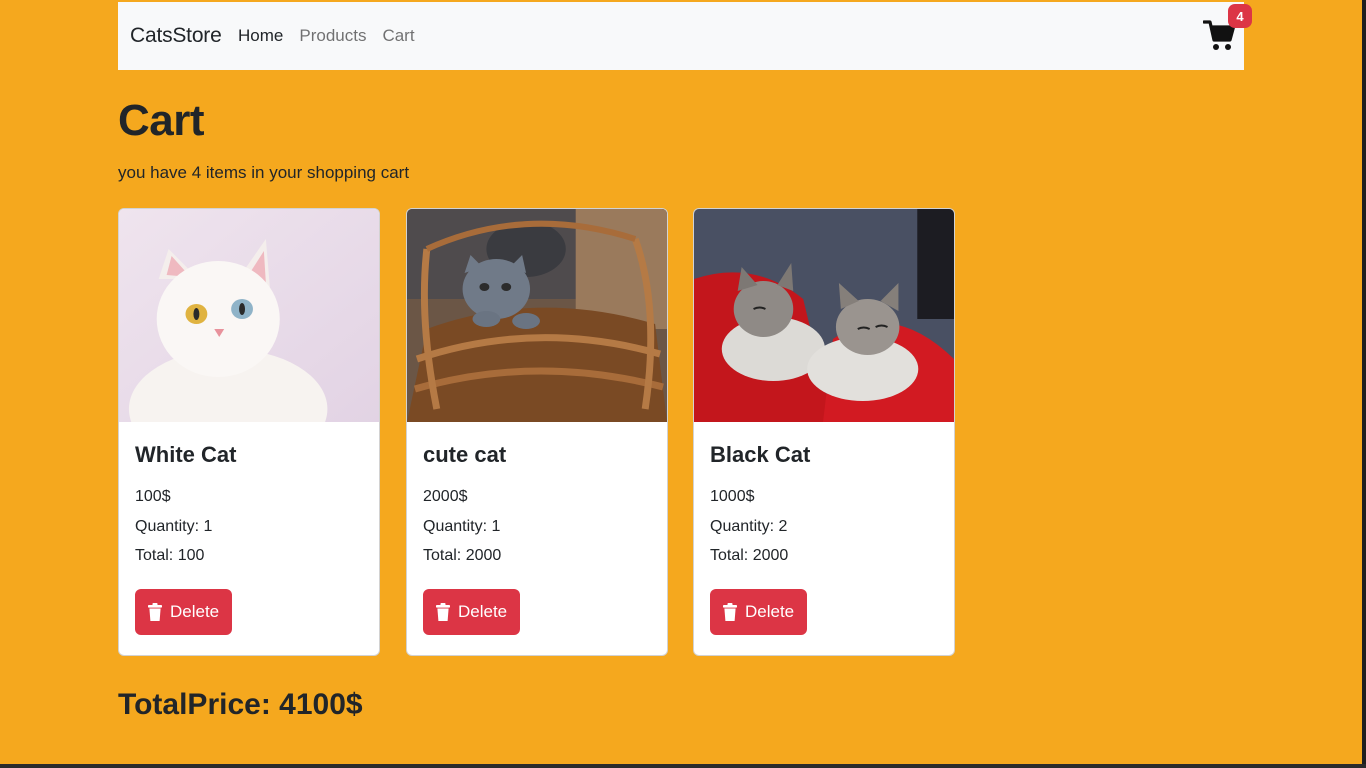 The width and height of the screenshot is (1366, 768). Describe the element at coordinates (186, 454) in the screenshot. I see `item-name: White Cat` at that location.